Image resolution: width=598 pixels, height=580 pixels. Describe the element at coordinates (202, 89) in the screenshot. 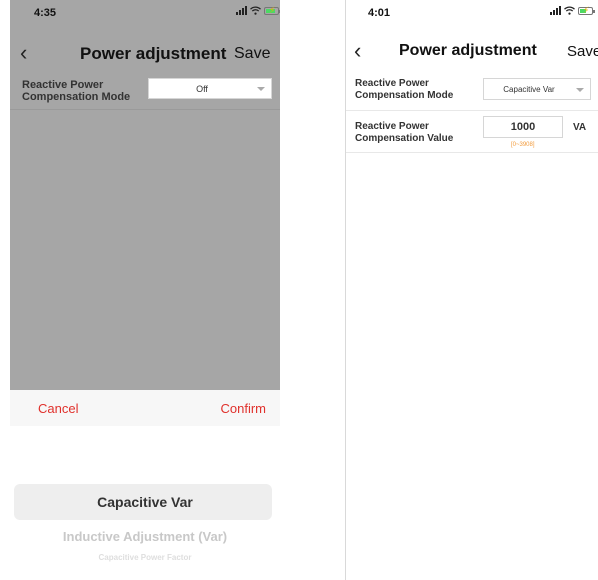

I see `mode-select-value: Off` at that location.